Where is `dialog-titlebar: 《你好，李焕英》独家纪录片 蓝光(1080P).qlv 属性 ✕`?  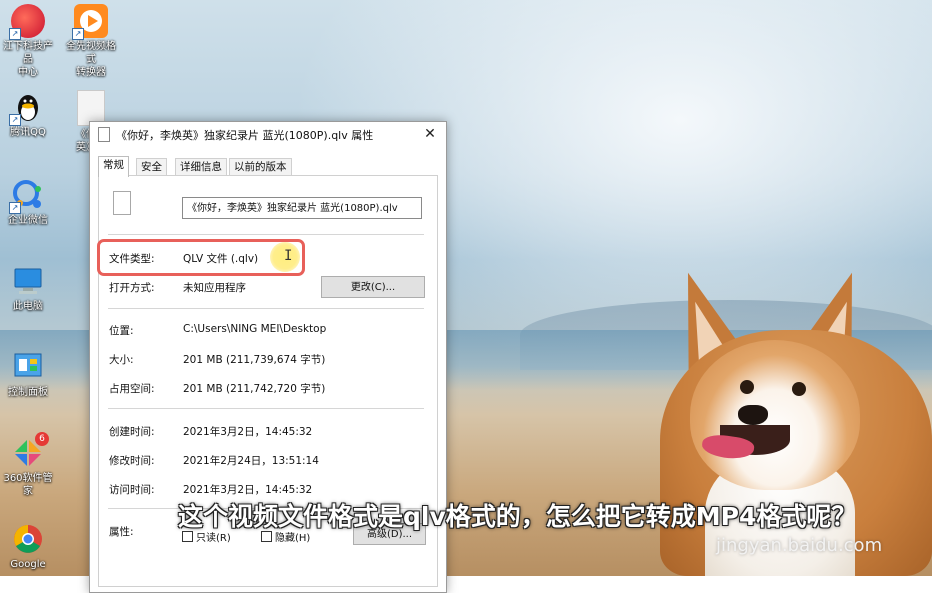 dialog-titlebar: 《你好，李焕英》独家纪录片 蓝光(1080P).qlv 属性 ✕ is located at coordinates (268, 134).